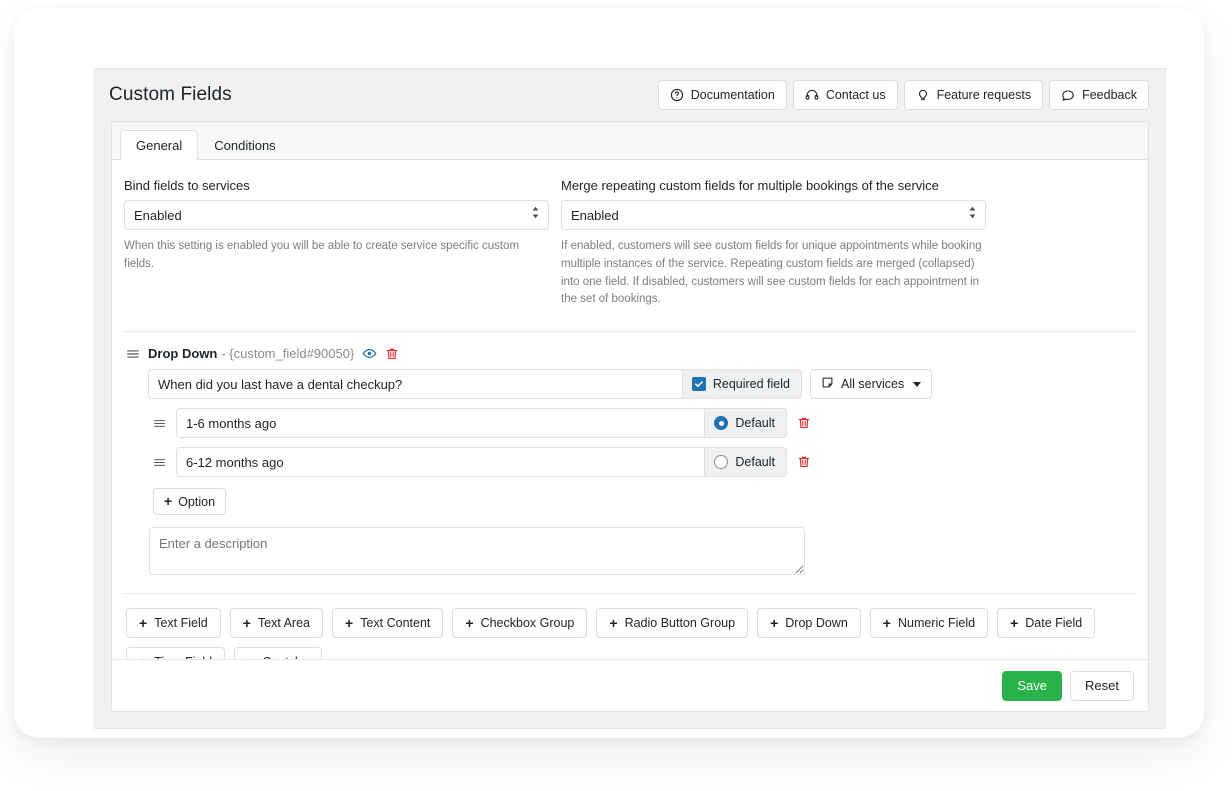 Image resolution: width=1232 pixels, height=791 pixels. I want to click on required-field-label: Required field, so click(751, 384).